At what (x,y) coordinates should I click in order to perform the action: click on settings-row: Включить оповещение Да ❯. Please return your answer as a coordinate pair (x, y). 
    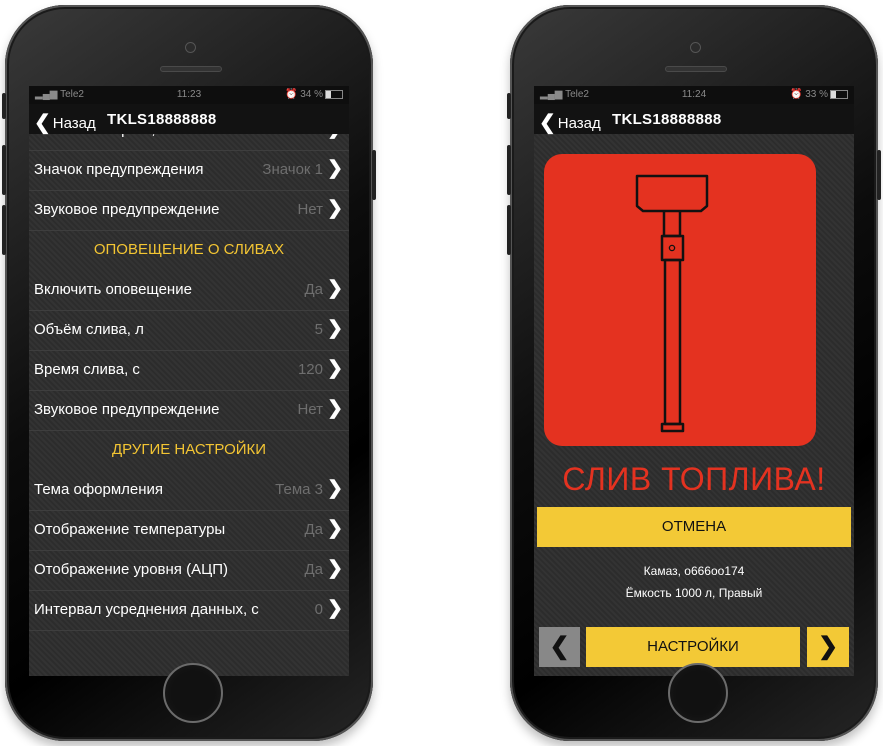
    Looking at the image, I should click on (189, 290).